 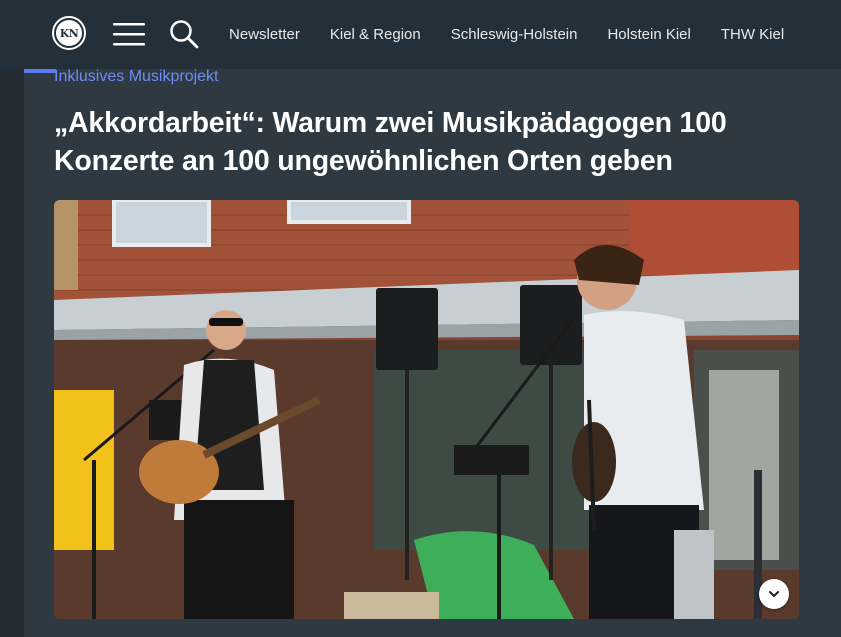 I want to click on chevron-down-icon, so click(x=774, y=594).